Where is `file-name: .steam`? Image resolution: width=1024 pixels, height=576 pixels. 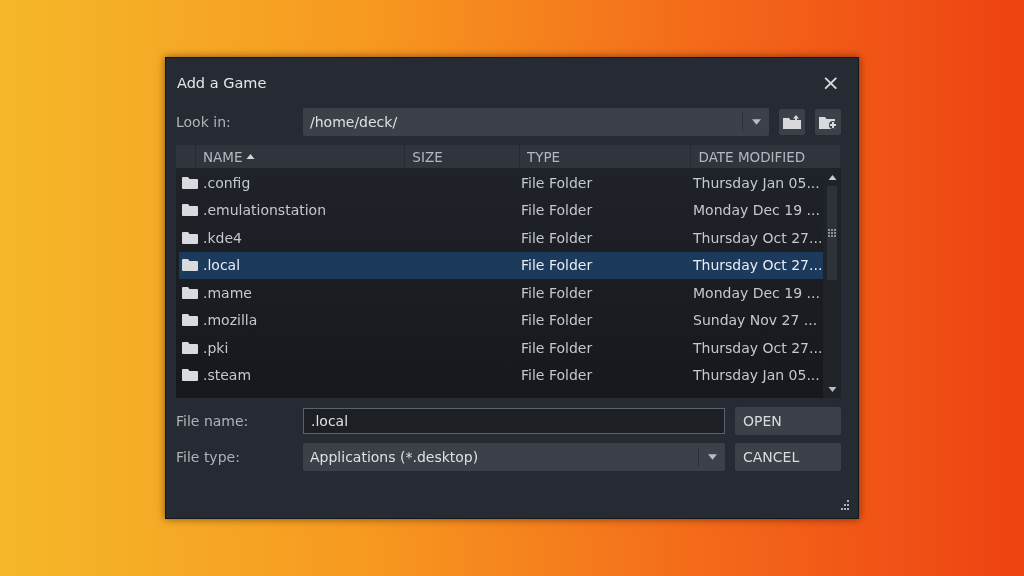 file-name: .steam is located at coordinates (228, 375).